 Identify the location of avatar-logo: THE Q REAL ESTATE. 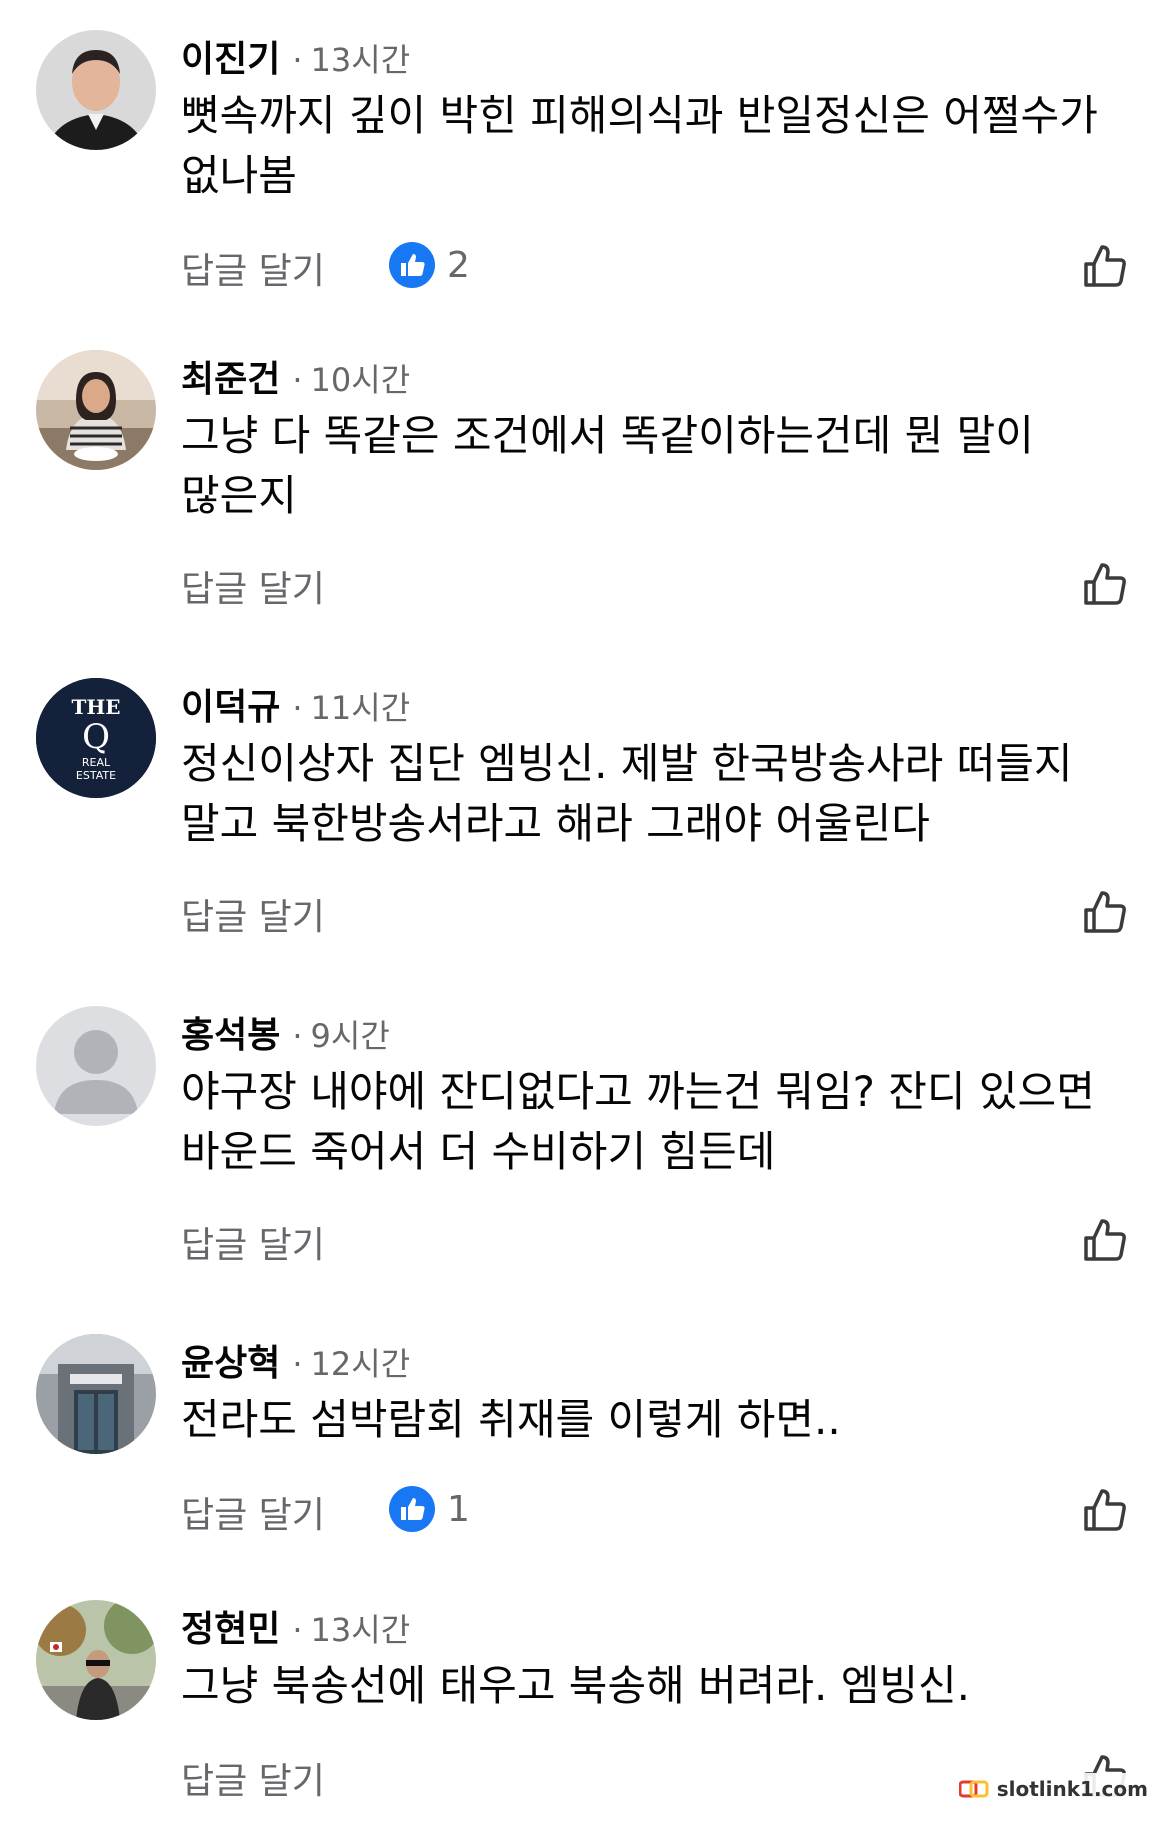
(96, 738).